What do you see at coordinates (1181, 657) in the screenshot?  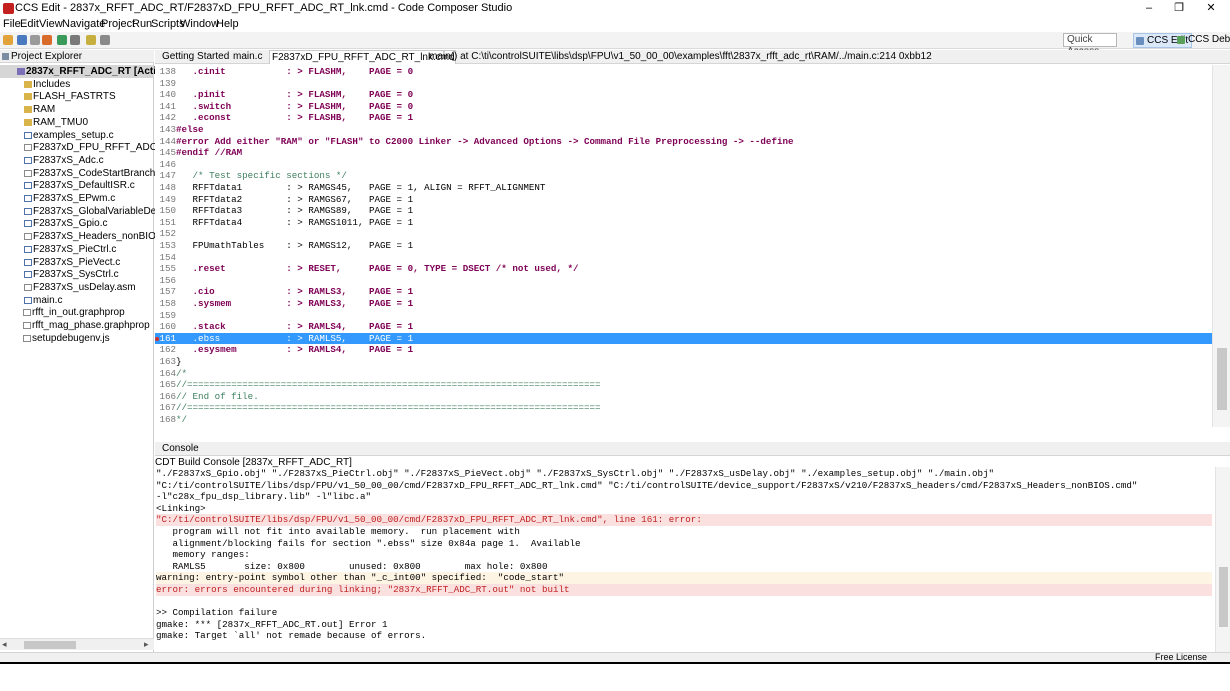 I see `license-status: Free License` at bounding box center [1181, 657].